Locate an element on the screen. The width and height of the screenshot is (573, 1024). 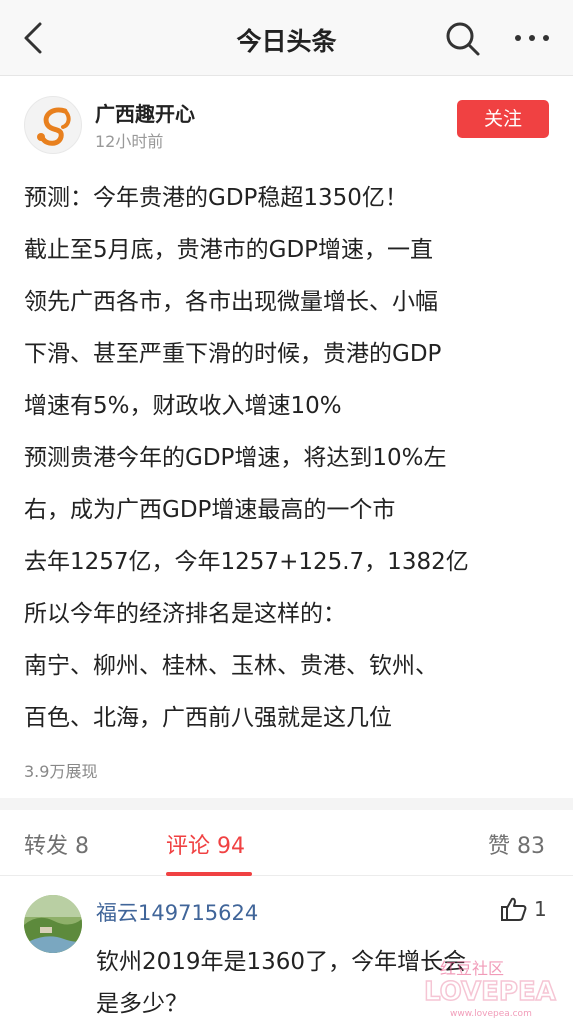
article-line: 预测：今年贵港的GDP稳超1350亿！ is located at coordinates (216, 198).